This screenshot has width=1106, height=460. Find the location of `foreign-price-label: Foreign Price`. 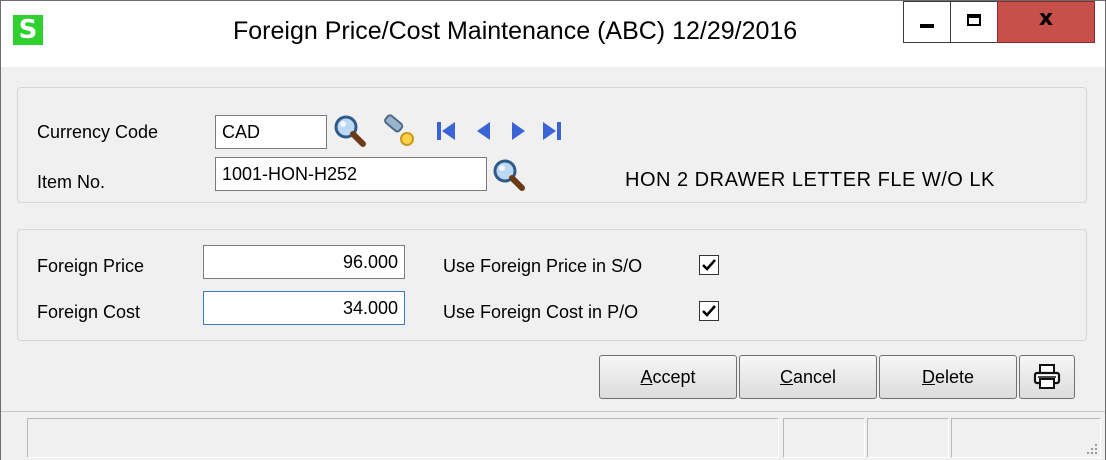

foreign-price-label: Foreign Price is located at coordinates (91, 266).